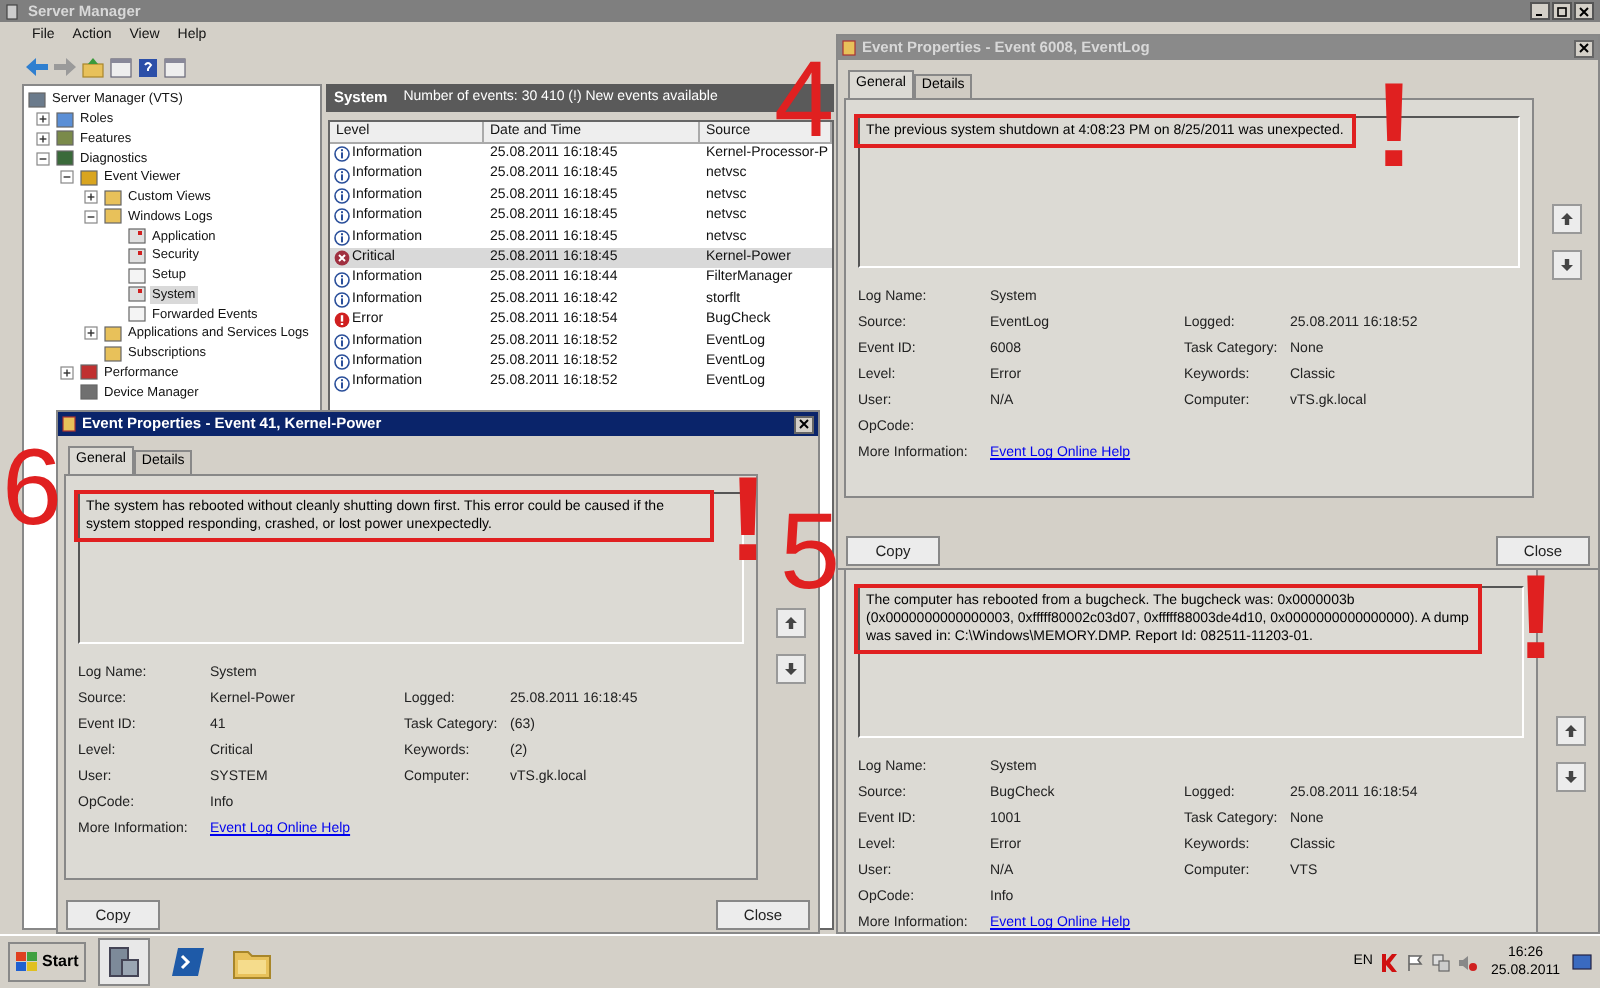 The image size is (1600, 988). I want to click on antivirus-icon, so click(1389, 962).